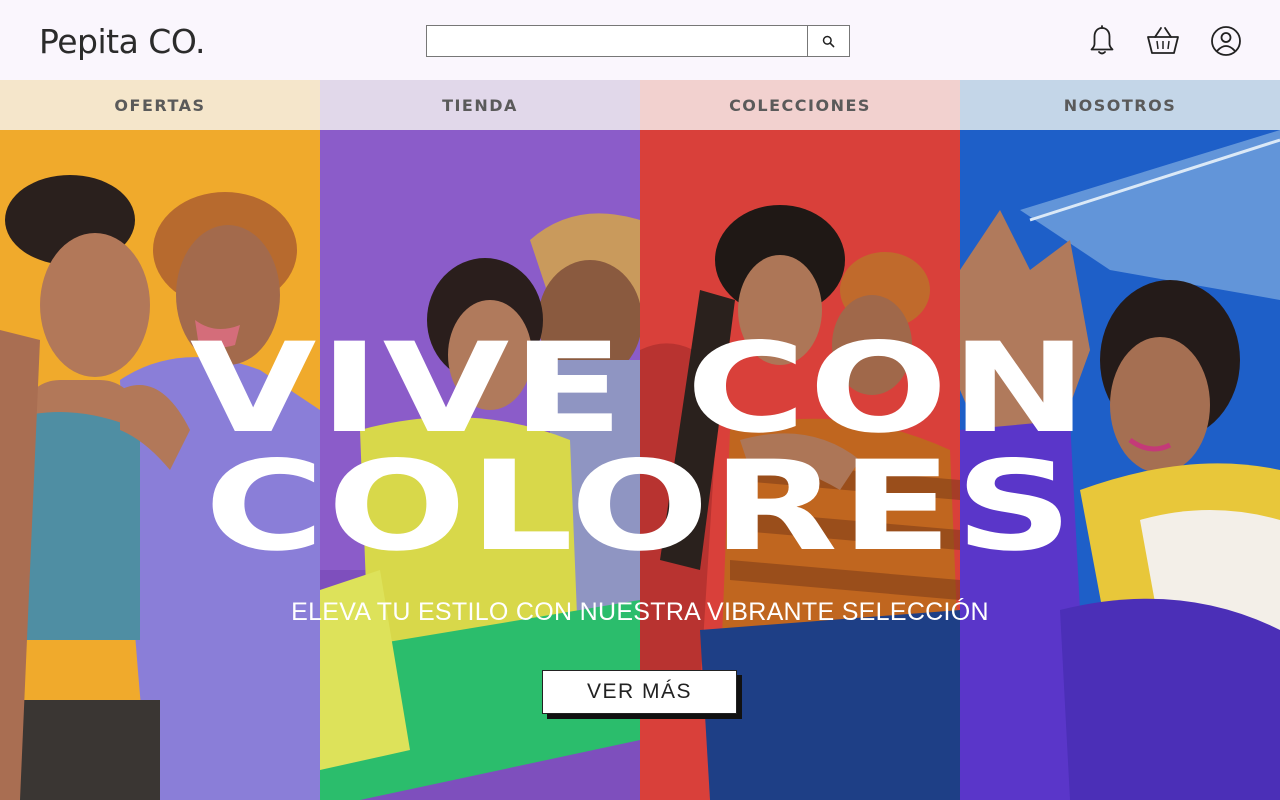 Image resolution: width=1280 pixels, height=800 pixels. I want to click on main-nav: OFERTAS TIENDA COLECCIONES NOSOTROS, so click(640, 105).